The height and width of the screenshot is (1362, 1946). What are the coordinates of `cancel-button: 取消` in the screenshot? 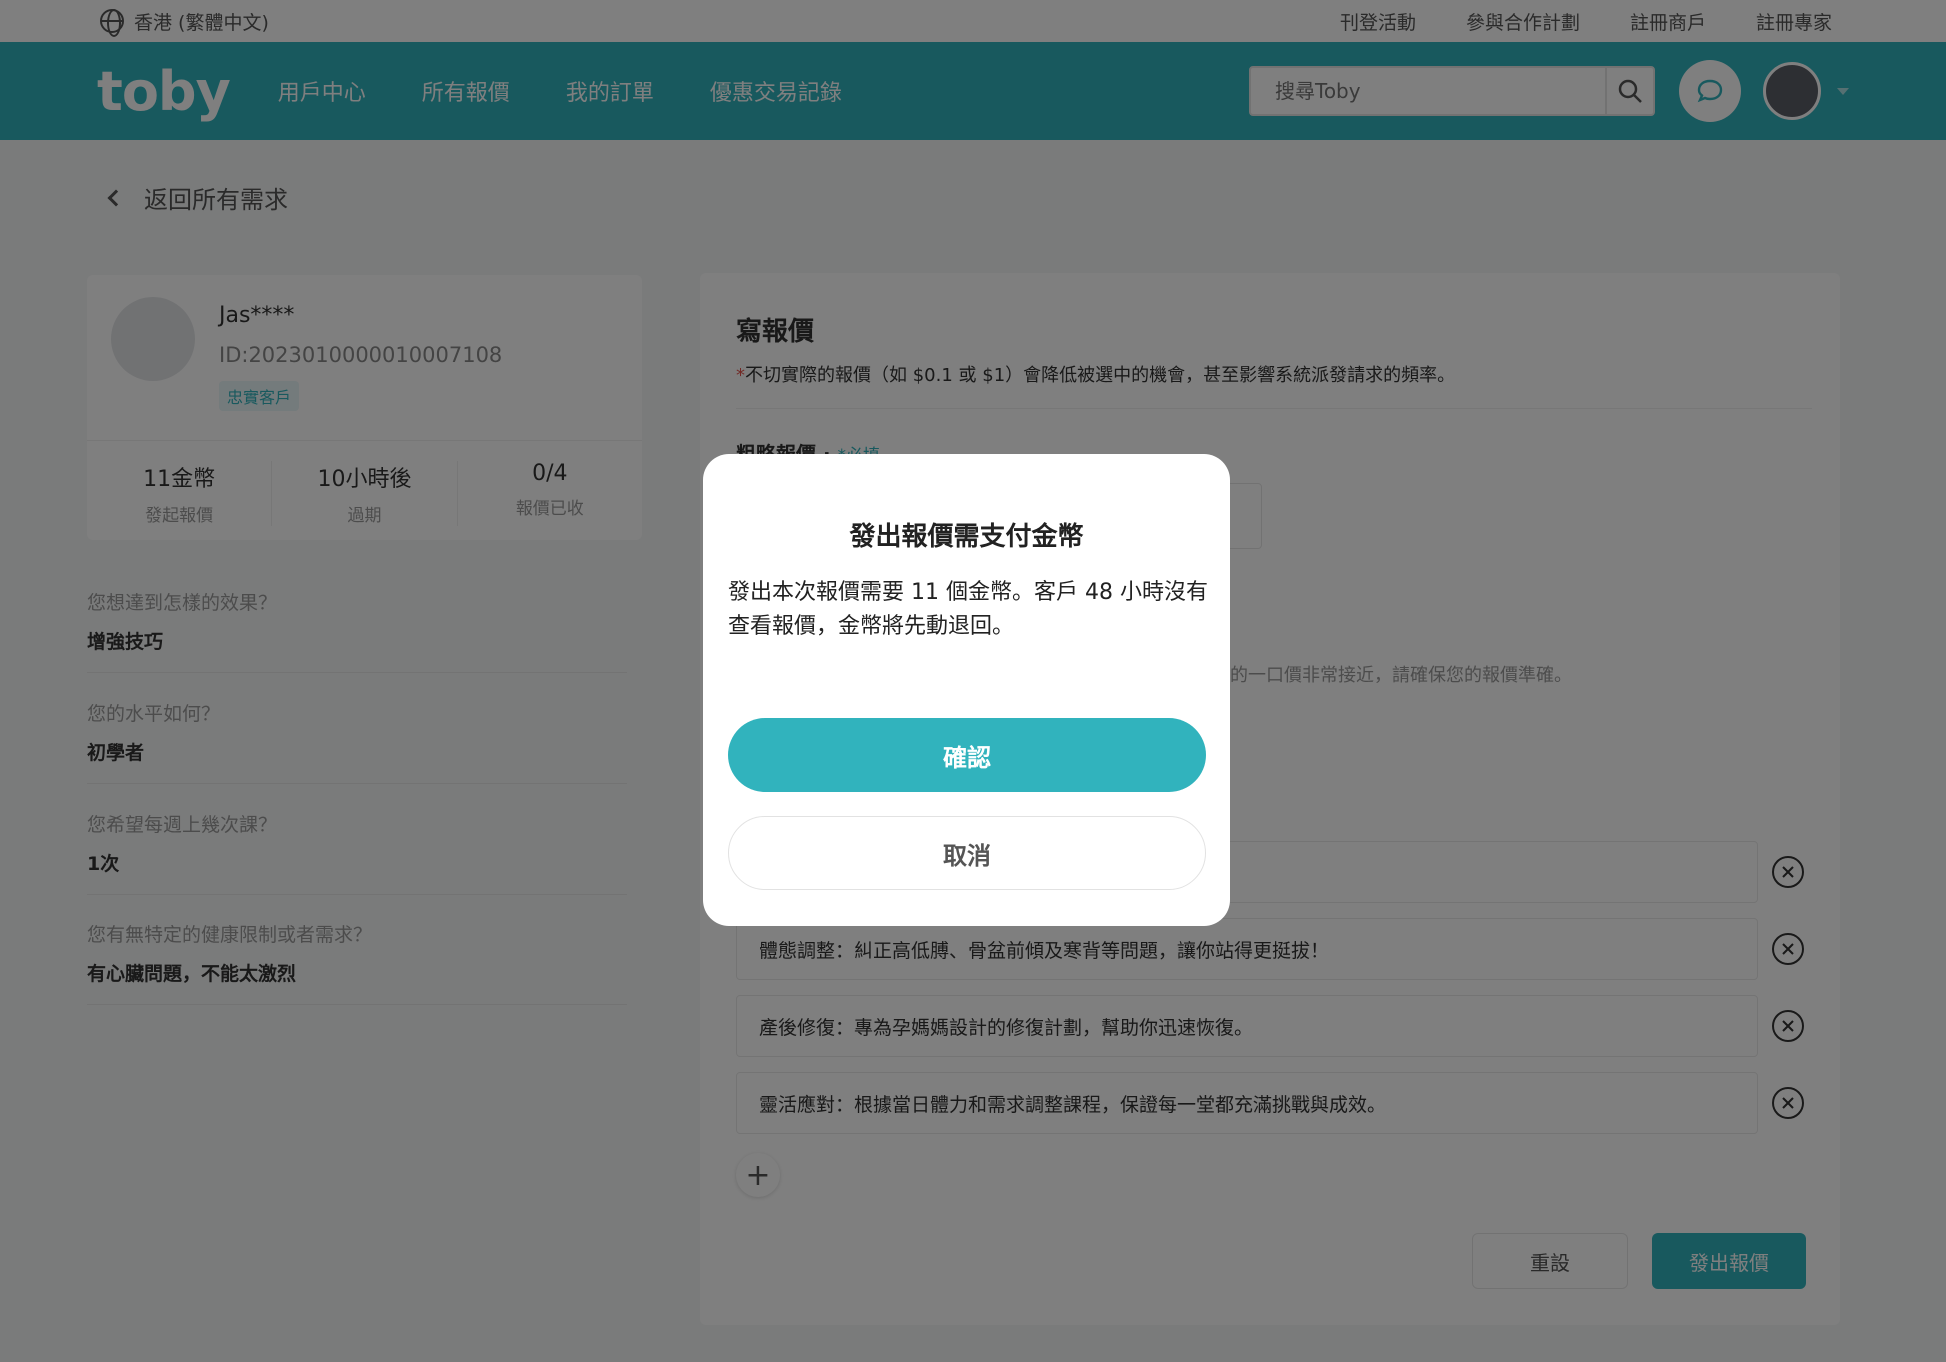 It's located at (967, 853).